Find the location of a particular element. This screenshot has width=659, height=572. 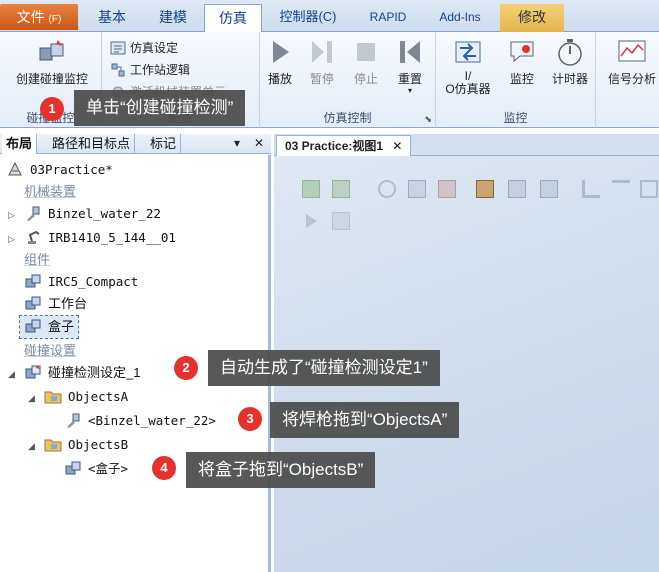

io-simulator-icon is located at coordinates (468, 52).